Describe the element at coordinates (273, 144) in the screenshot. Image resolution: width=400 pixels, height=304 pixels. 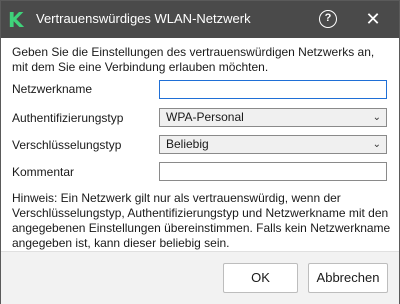
I see `encryption-type-select: Beliebig ⌄` at that location.